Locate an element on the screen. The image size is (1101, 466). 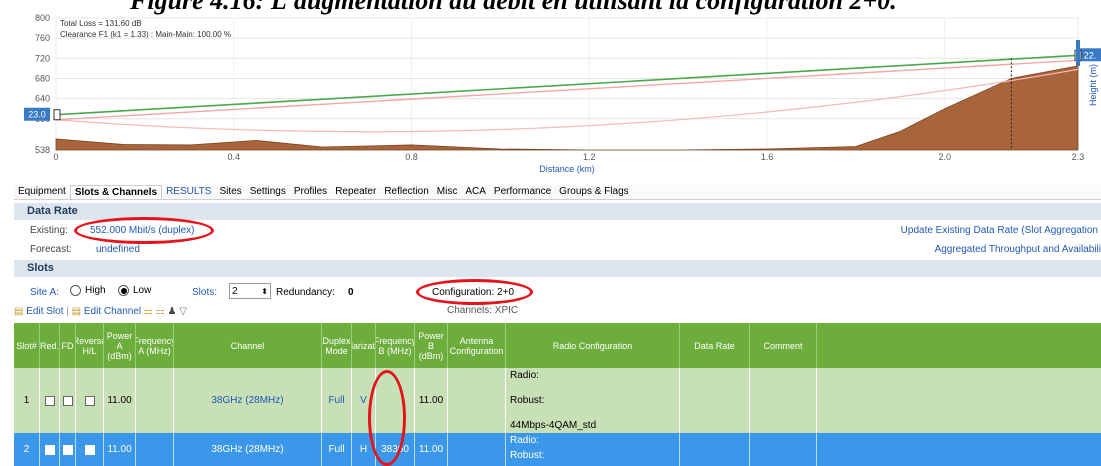
column-header-antenna-configuration: Antenna Configuration is located at coordinates (477, 345).